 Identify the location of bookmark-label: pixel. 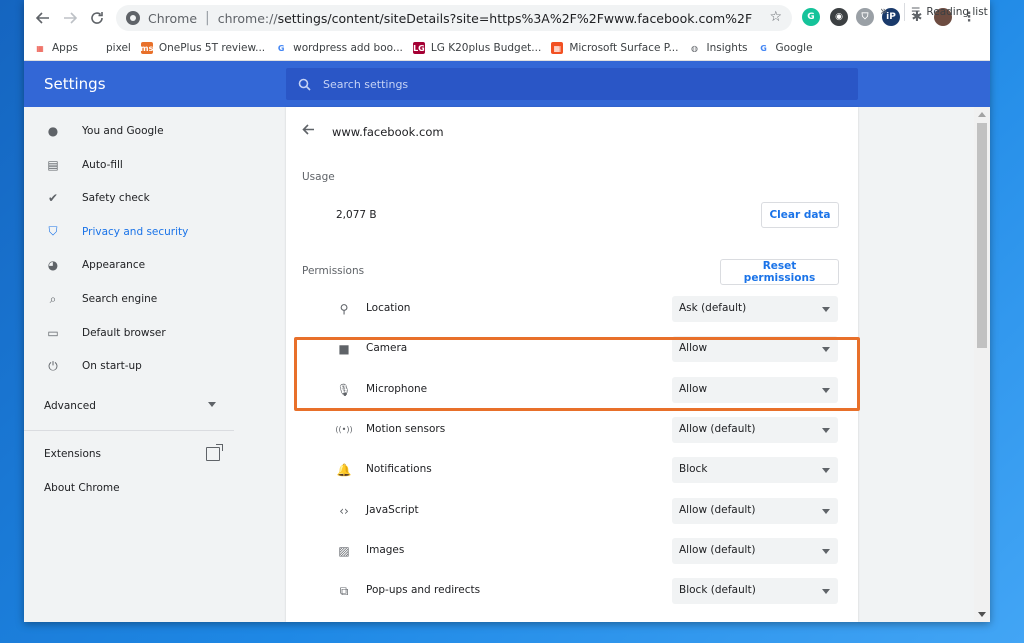
(118, 48).